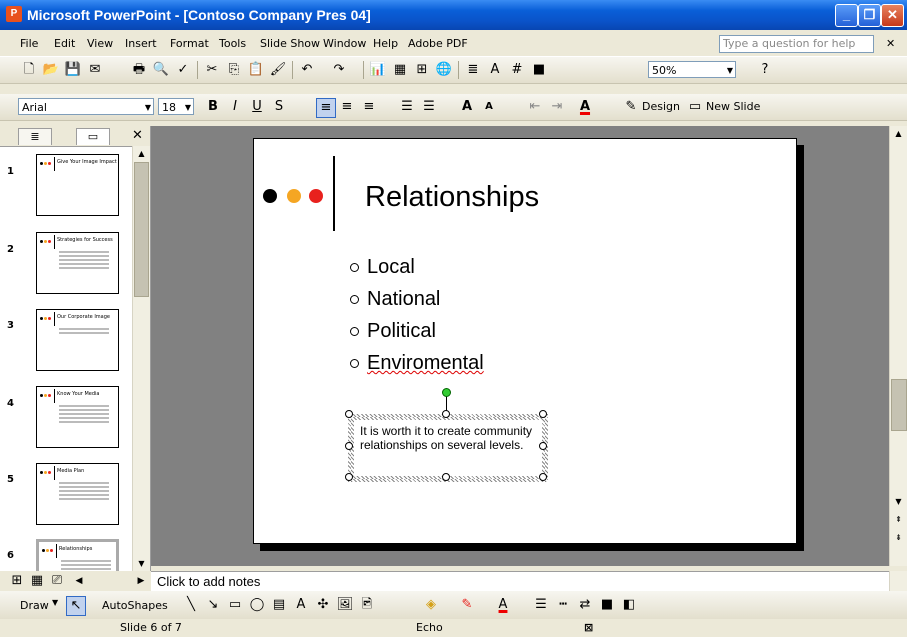 The height and width of the screenshot is (637, 907). Describe the element at coordinates (77, 263) in the screenshot. I see `slide-thumbnail-2: Strategies for Success` at that location.